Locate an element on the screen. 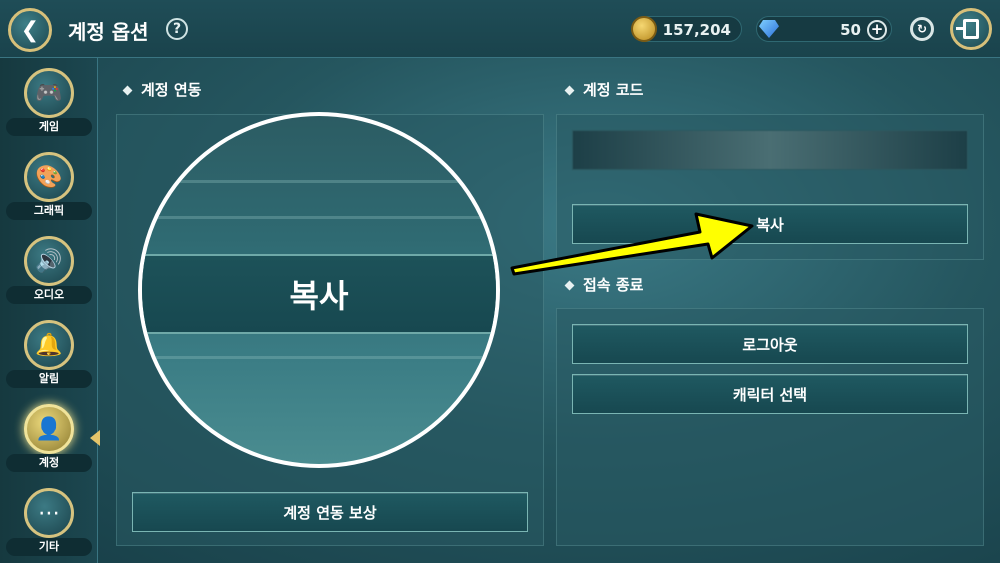 This screenshot has height=563, width=1000. top-bar: ❮ 계정 옵션 ? 157,204 50 + ↻ is located at coordinates (500, 29).